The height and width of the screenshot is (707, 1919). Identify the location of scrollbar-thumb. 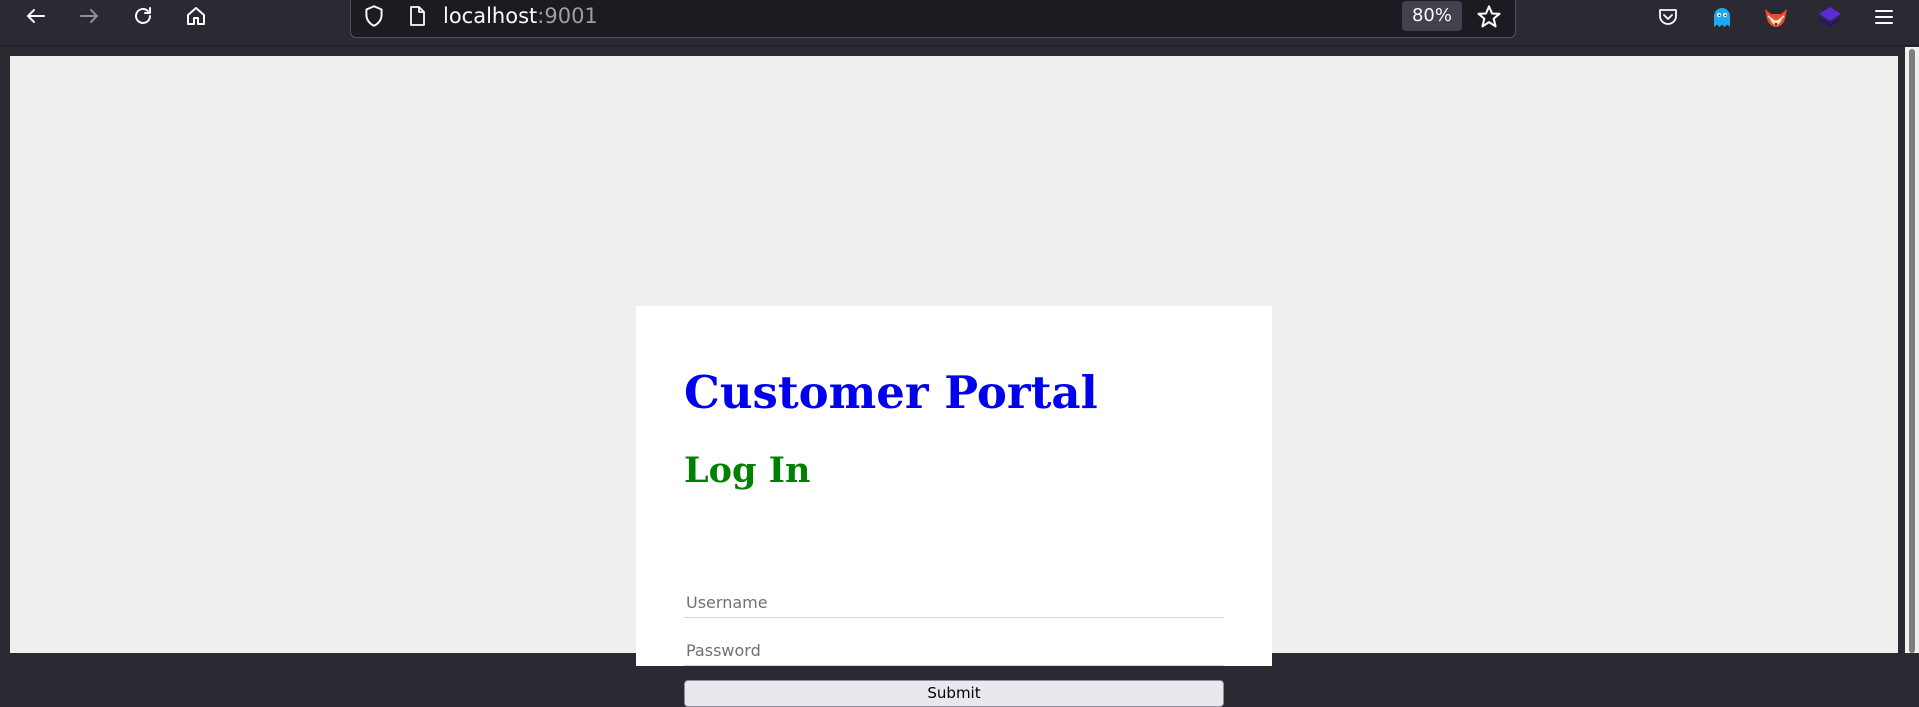
(1912, 351).